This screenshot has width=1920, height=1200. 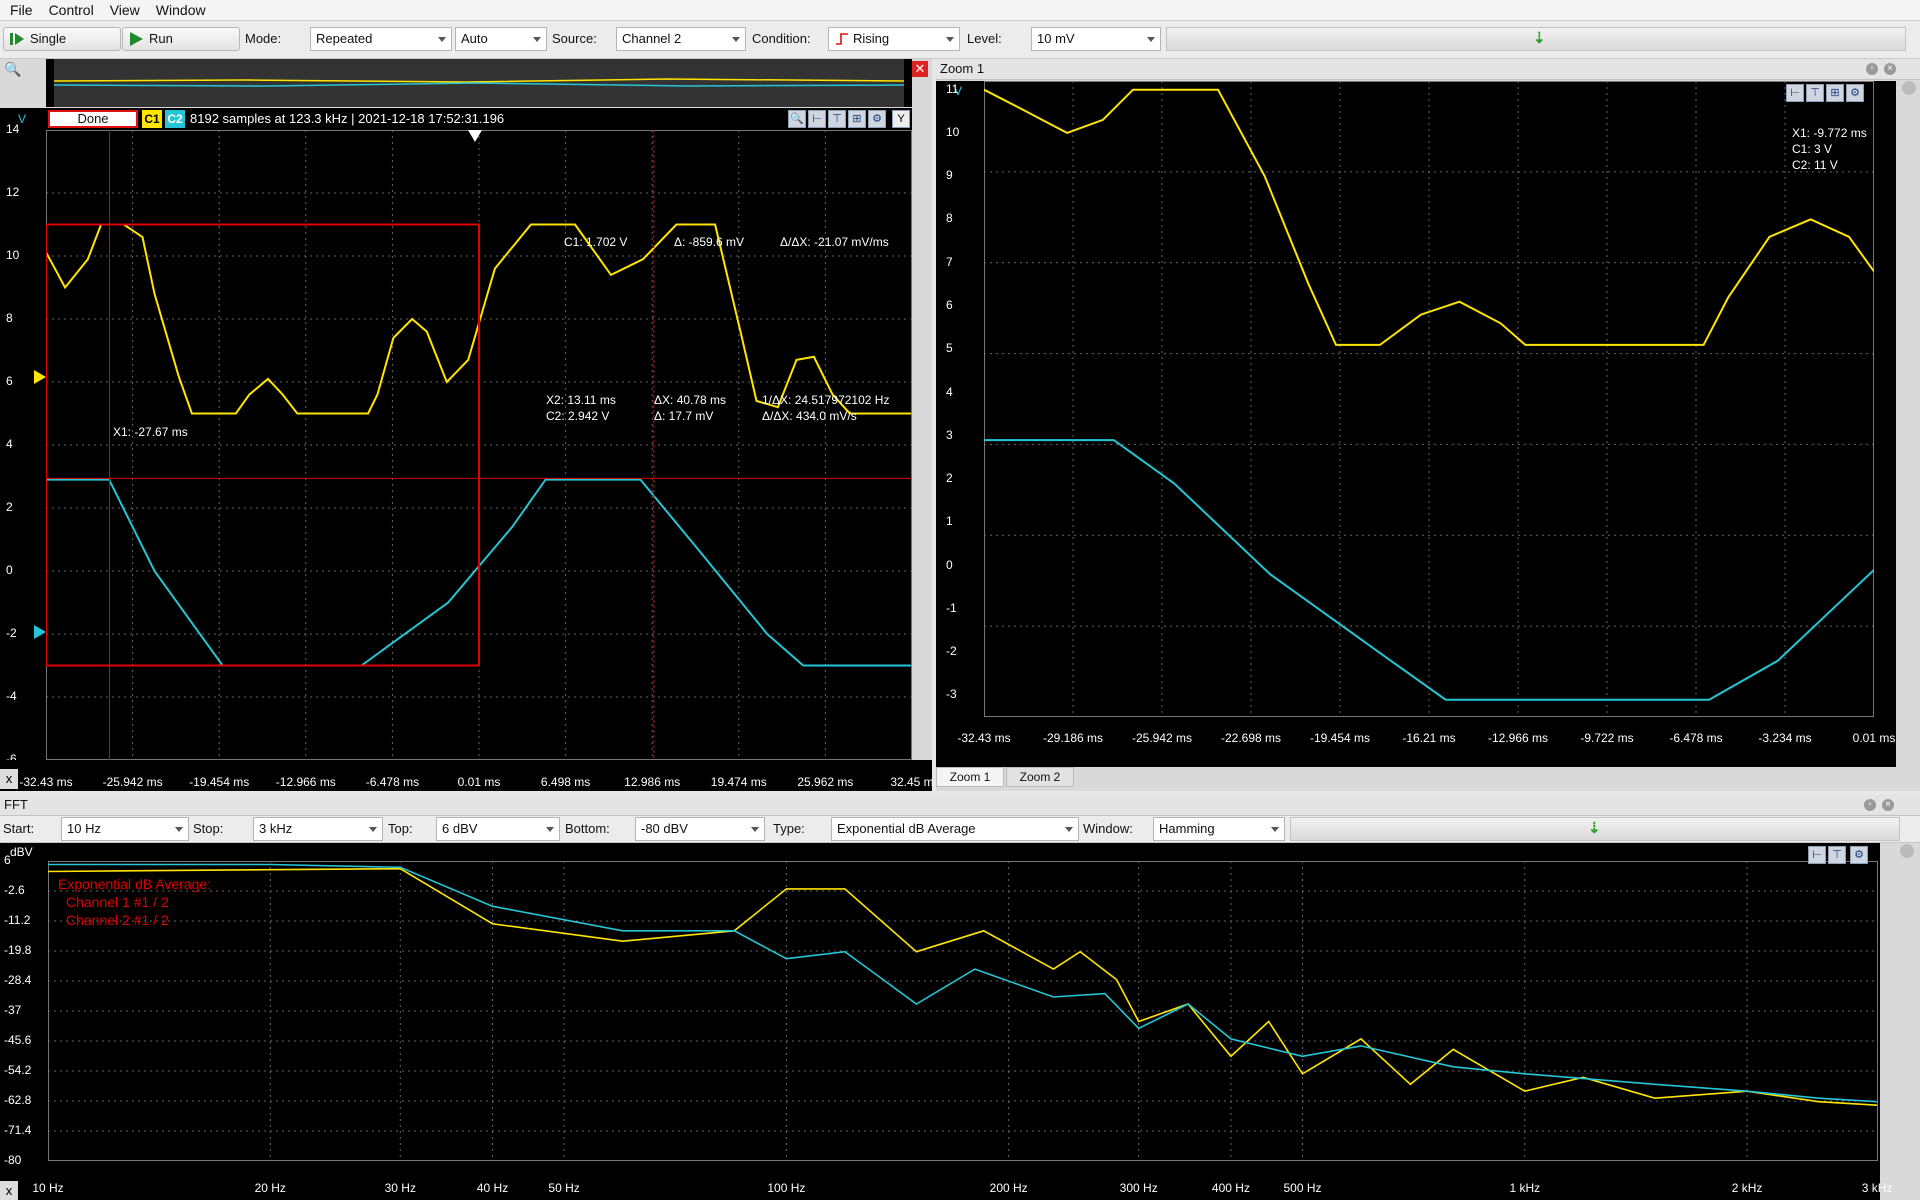 I want to click on menu-file: File, so click(x=19, y=10).